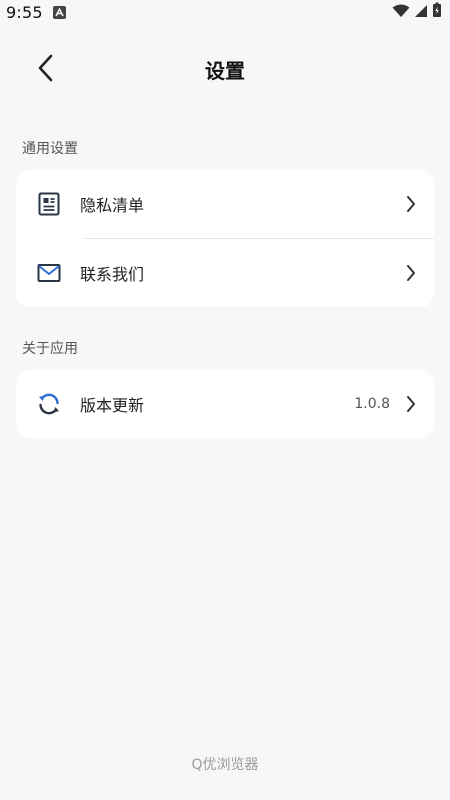  I want to click on privacy-list-item: 隐私清单, so click(225, 204).